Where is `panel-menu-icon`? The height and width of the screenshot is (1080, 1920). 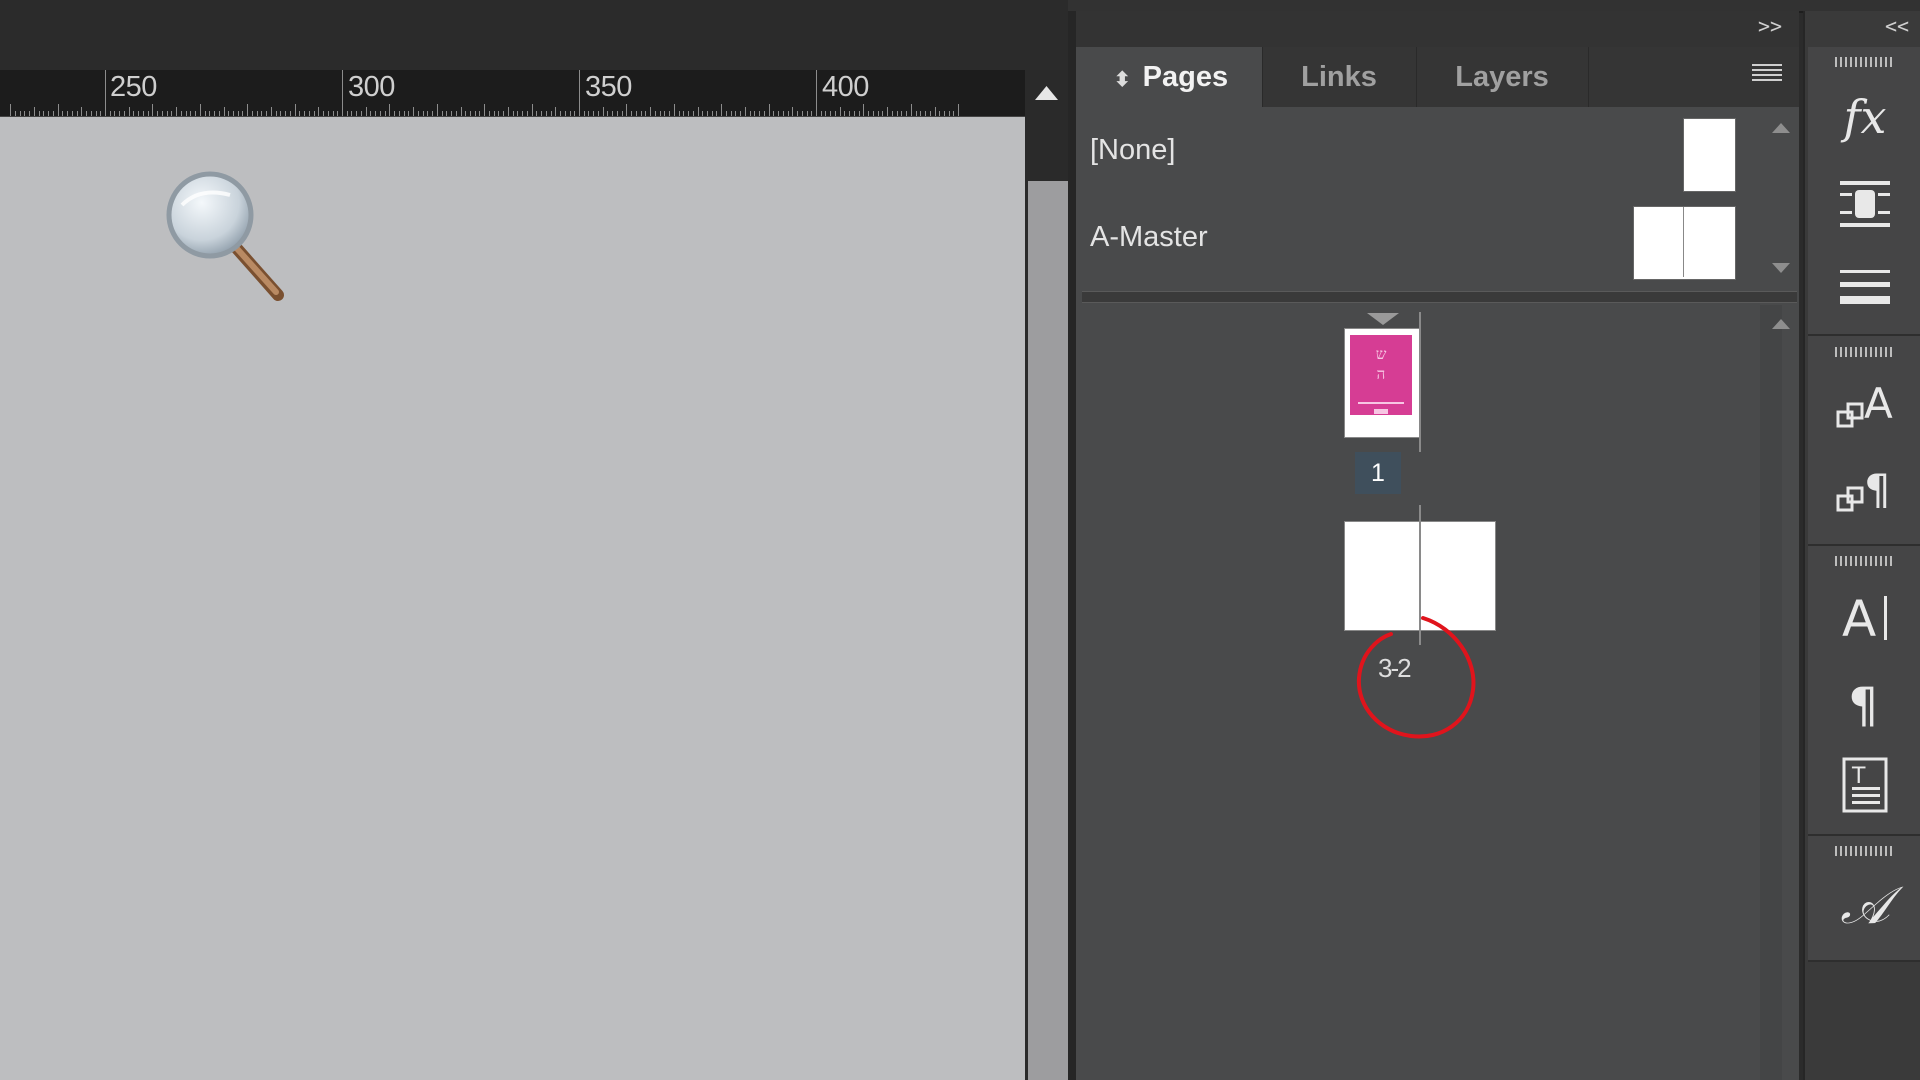
panel-menu-icon is located at coordinates (1767, 75).